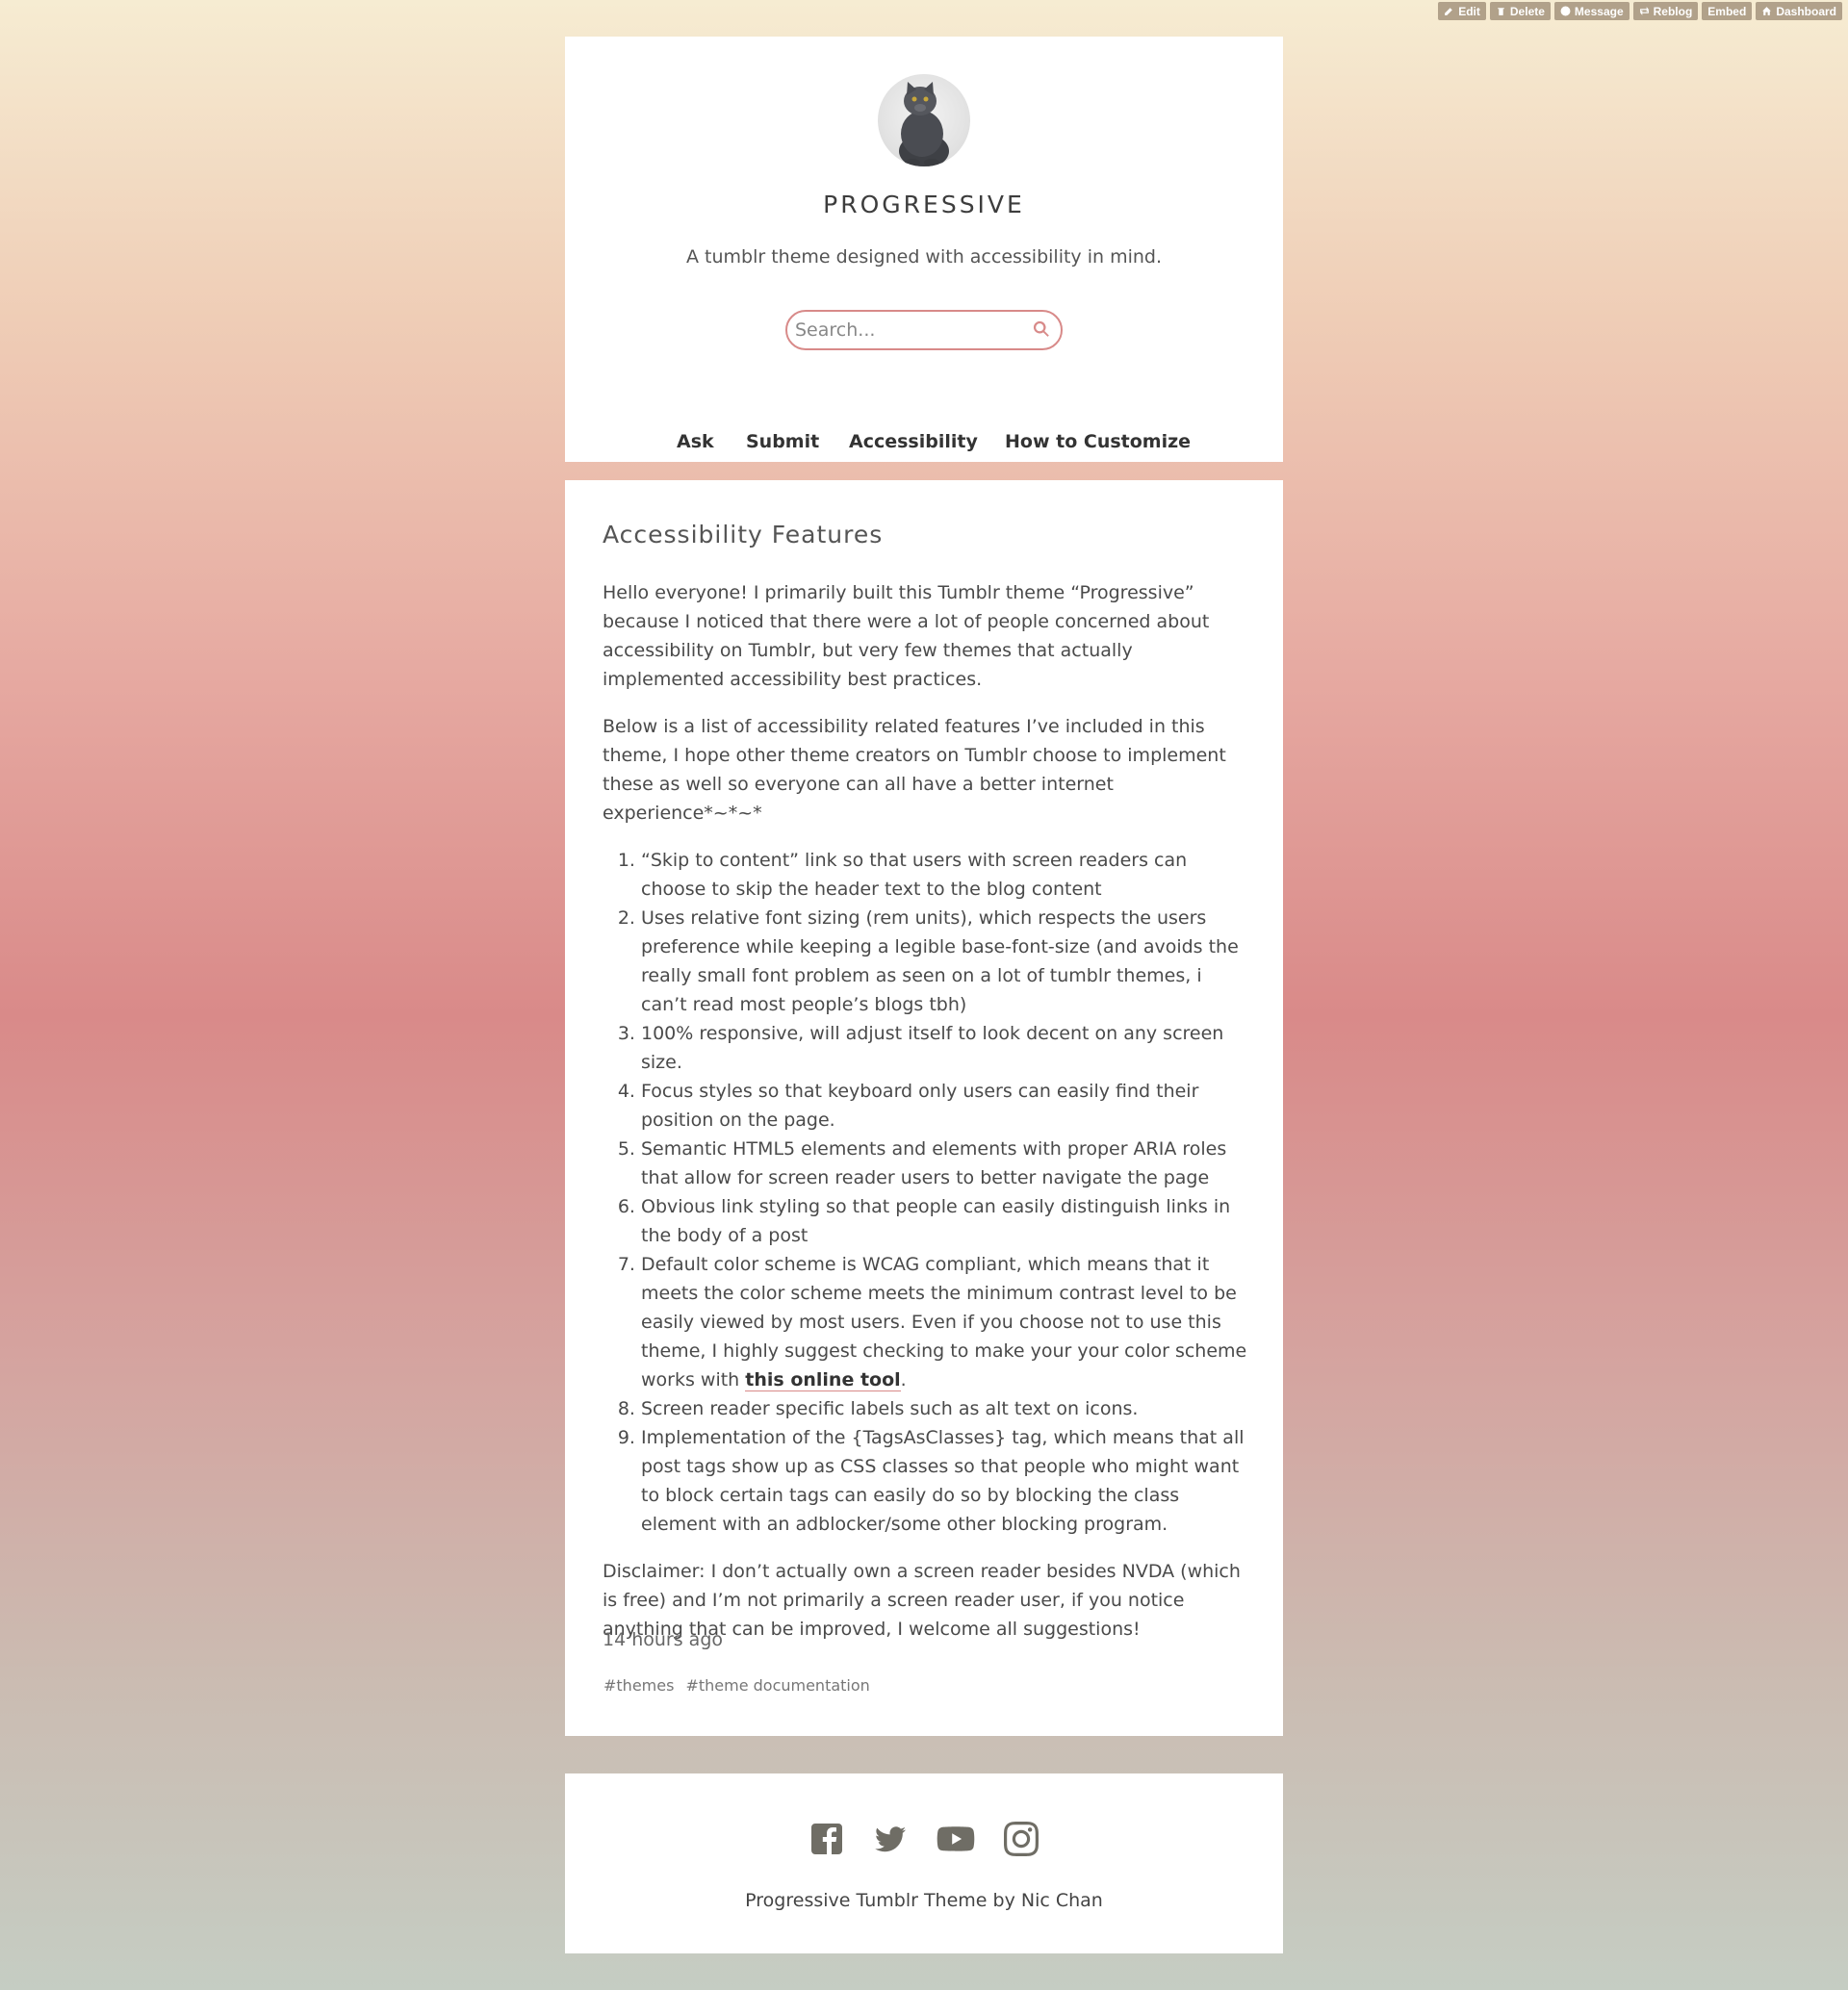  Describe the element at coordinates (913, 441) in the screenshot. I see `nav-item-accessibility: Accessibility` at that location.